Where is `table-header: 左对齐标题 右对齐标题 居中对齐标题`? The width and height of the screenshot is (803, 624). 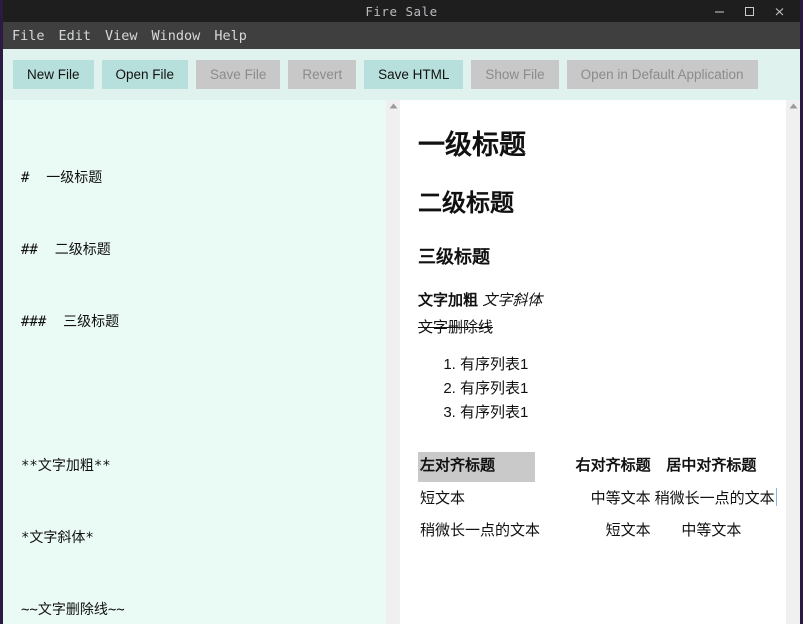
table-header: 左对齐标题 右对齐标题 居中对齐标题 is located at coordinates (594, 466).